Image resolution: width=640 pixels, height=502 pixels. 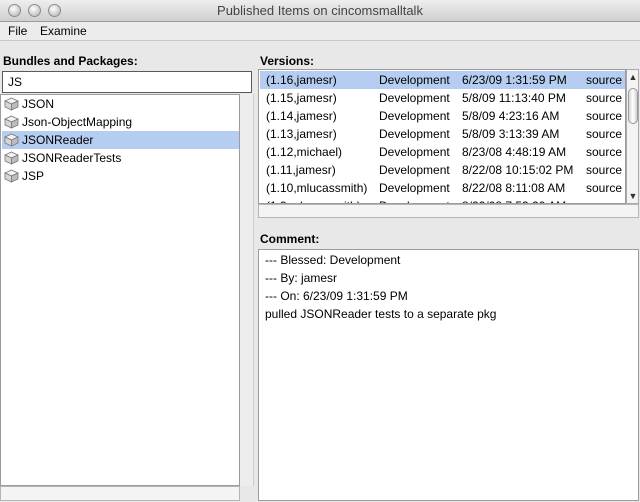 What do you see at coordinates (448, 211) in the screenshot?
I see `versions-horizontal-scrollbar` at bounding box center [448, 211].